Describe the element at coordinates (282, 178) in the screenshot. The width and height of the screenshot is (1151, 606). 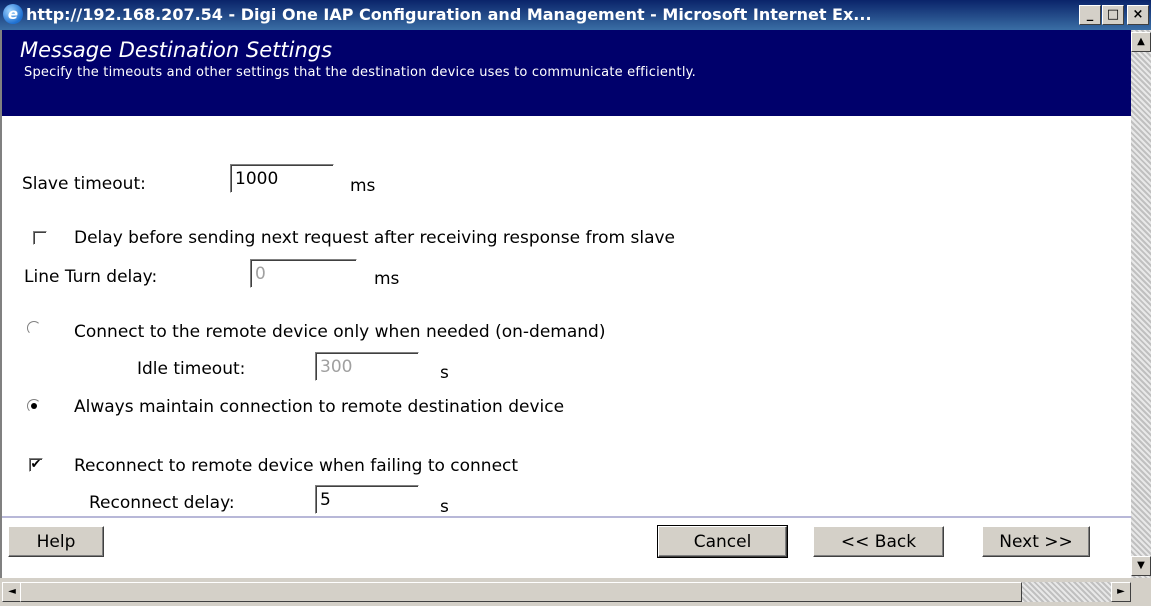
I see `slave-timeout-input` at that location.